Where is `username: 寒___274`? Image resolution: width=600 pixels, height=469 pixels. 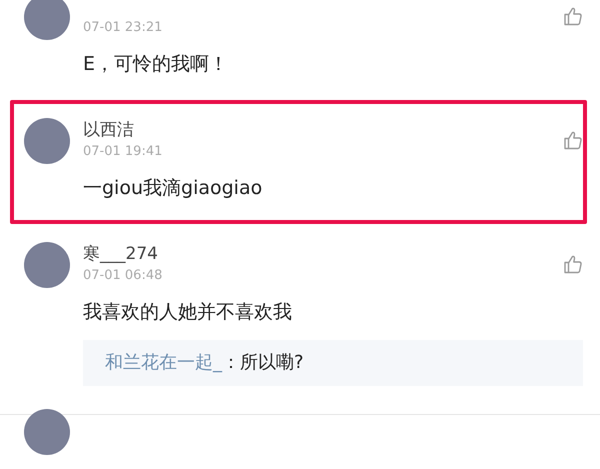 username: 寒___274 is located at coordinates (122, 254).